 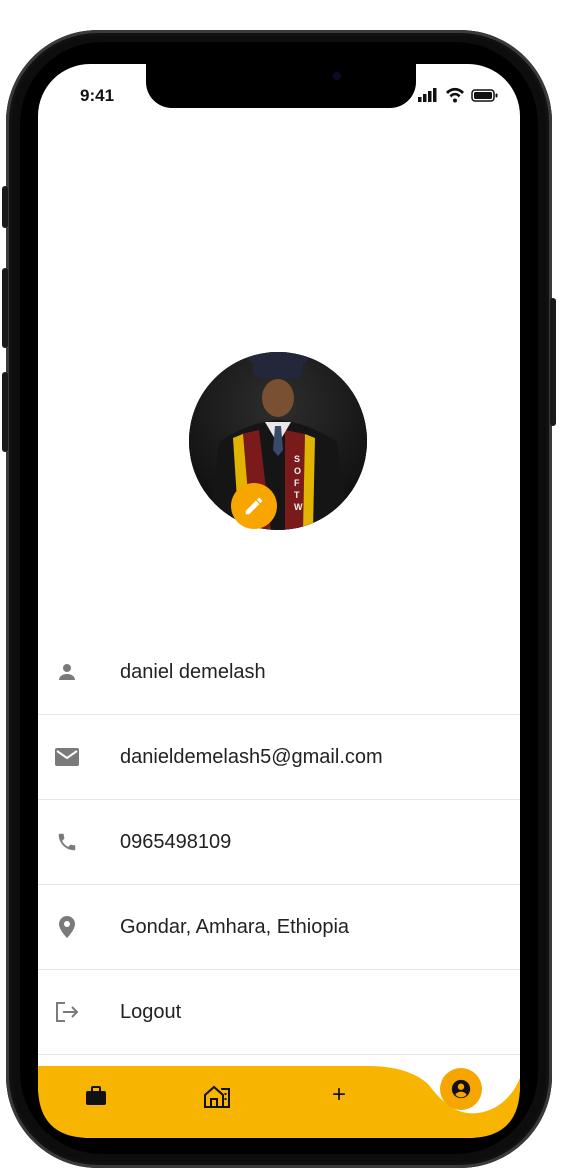 What do you see at coordinates (176, 841) in the screenshot?
I see `phone-text: 0965498109` at bounding box center [176, 841].